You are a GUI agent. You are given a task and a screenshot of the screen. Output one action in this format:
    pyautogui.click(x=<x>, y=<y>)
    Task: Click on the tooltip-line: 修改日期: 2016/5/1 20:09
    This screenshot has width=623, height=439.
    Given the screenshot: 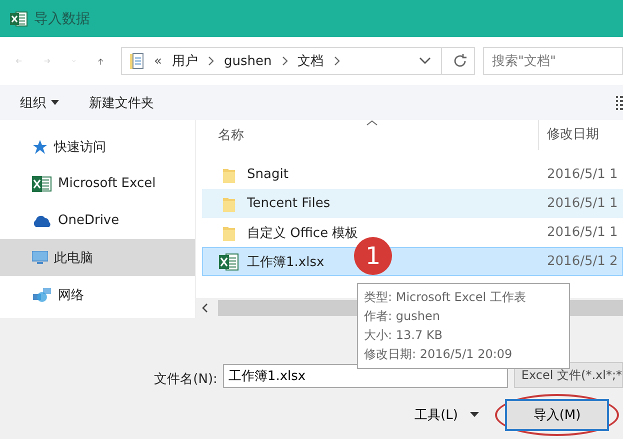 What is the action you would take?
    pyautogui.click(x=439, y=354)
    